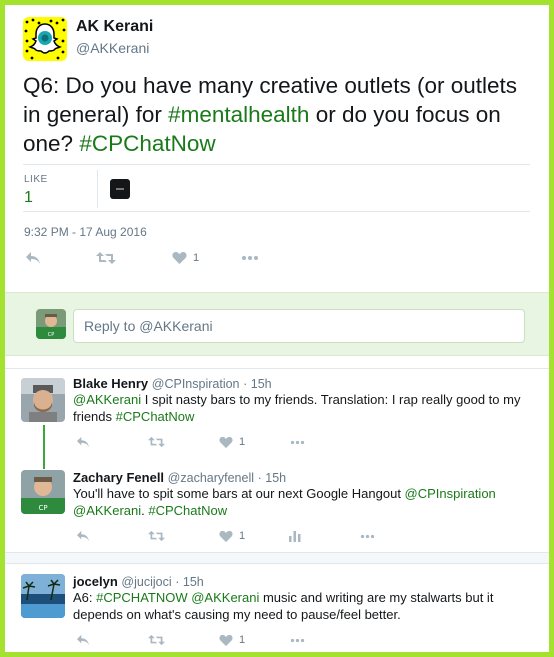  I want to click on reply-author-name: Zachary Fenell, so click(118, 477).